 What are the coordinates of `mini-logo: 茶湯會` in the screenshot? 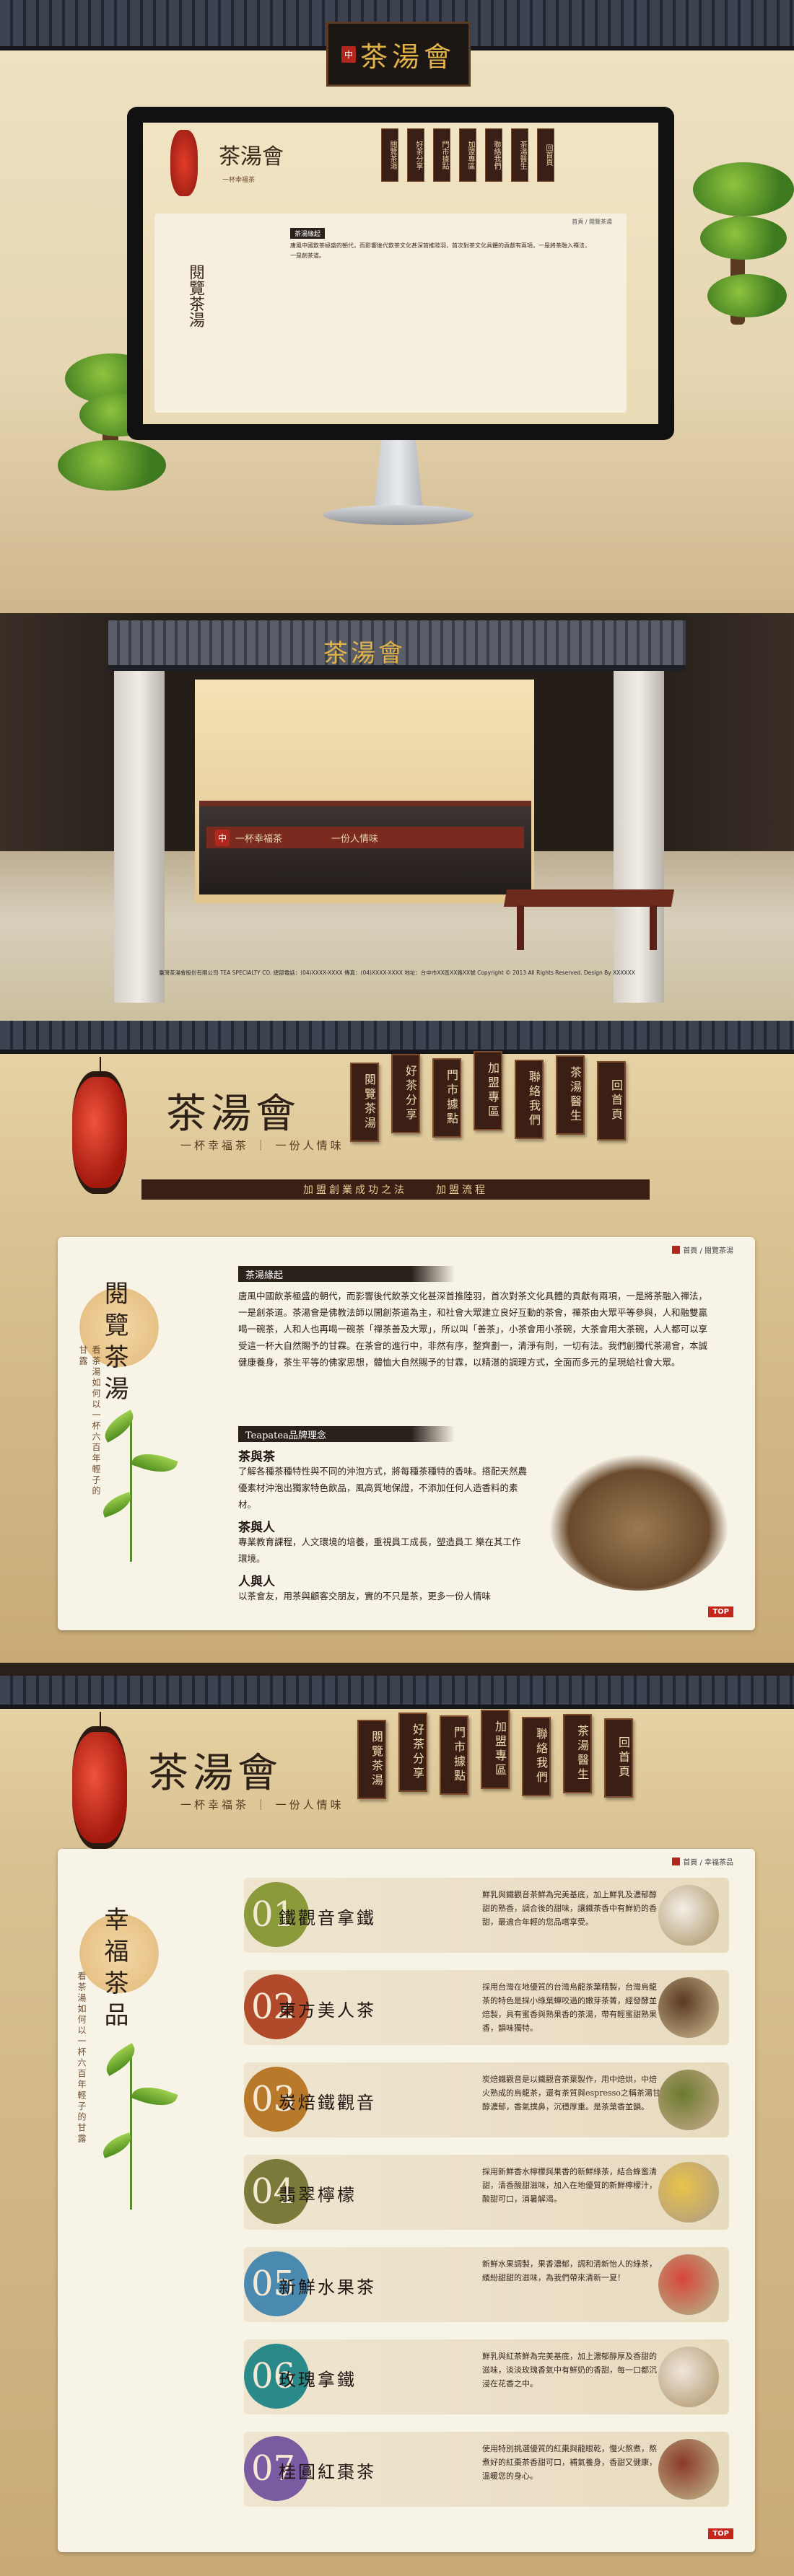 It's located at (252, 157).